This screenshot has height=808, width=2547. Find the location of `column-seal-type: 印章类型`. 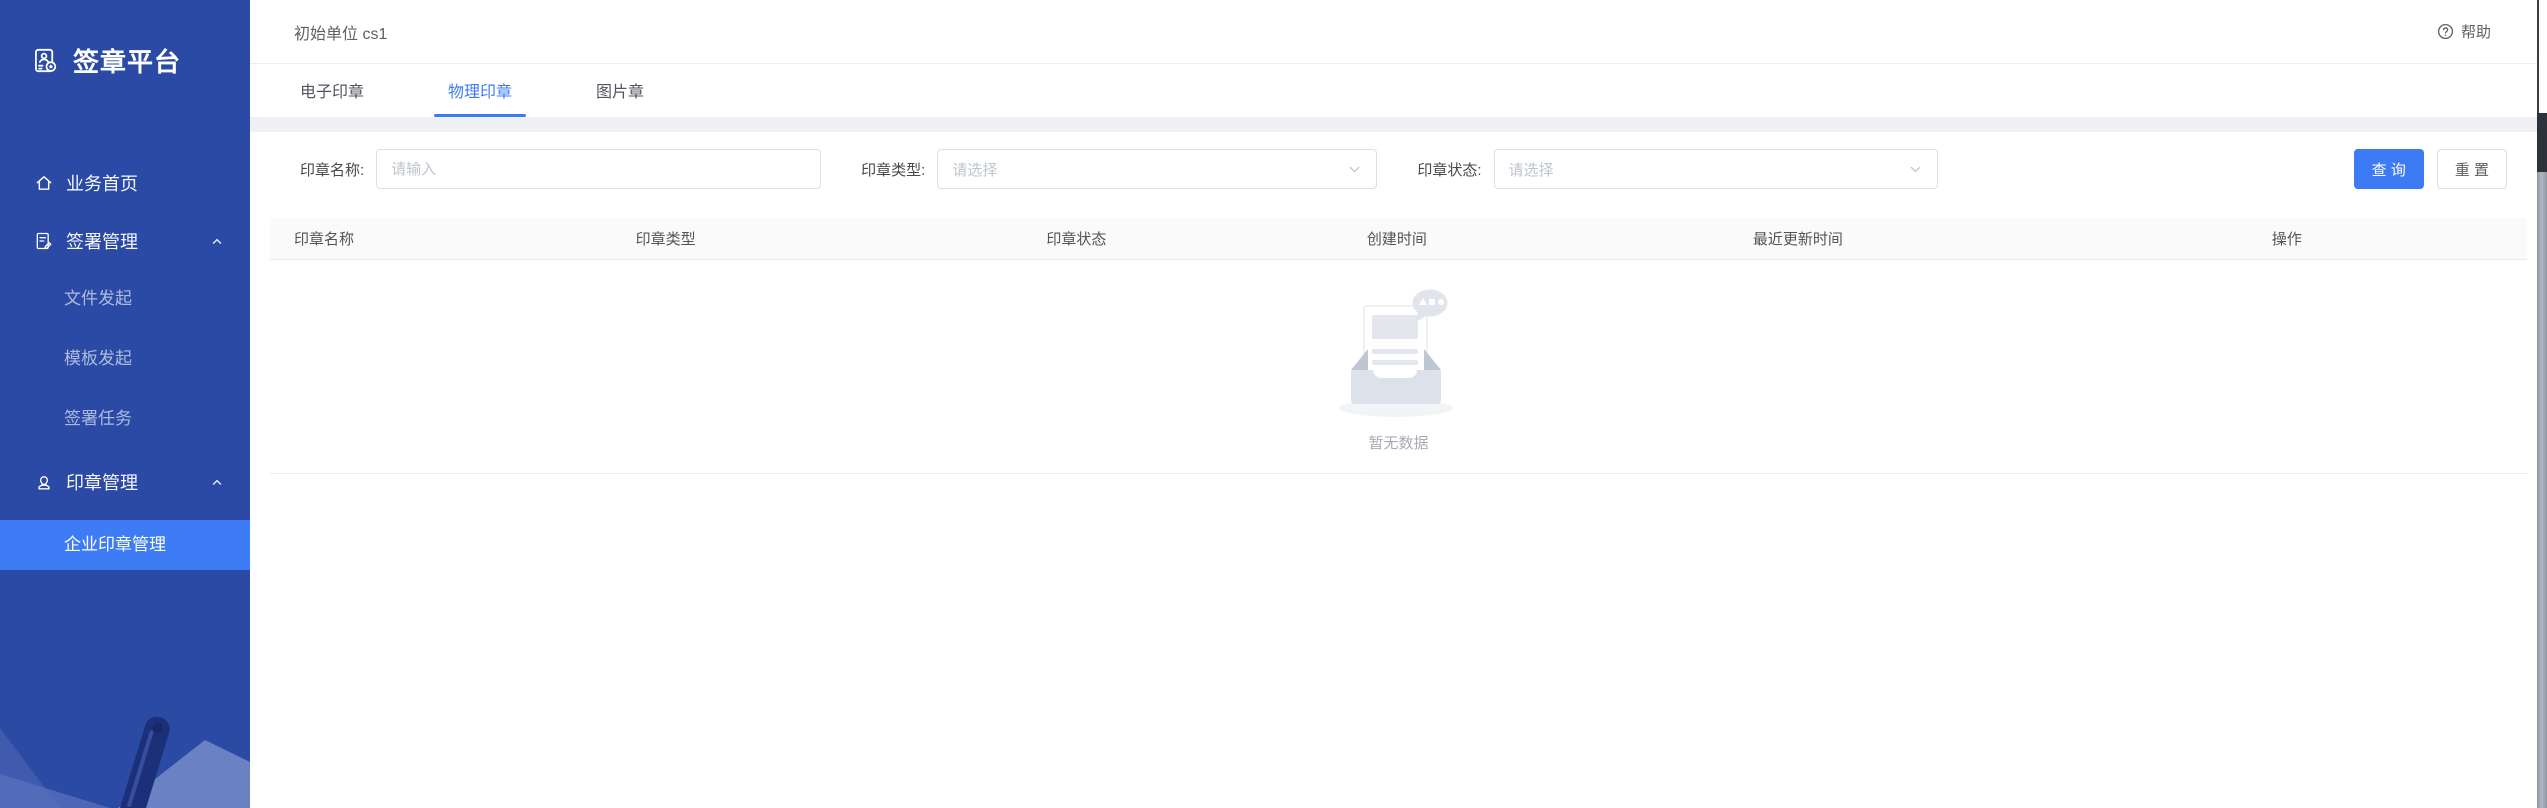

column-seal-type: 印章类型 is located at coordinates (665, 239).